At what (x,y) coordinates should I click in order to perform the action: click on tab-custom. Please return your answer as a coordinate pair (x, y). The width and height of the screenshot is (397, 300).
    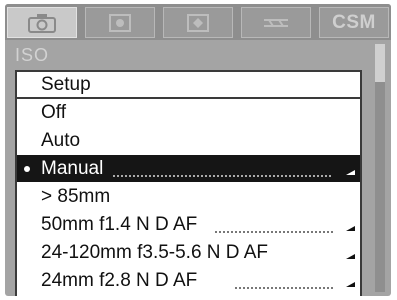
    Looking at the image, I should click on (198, 22).